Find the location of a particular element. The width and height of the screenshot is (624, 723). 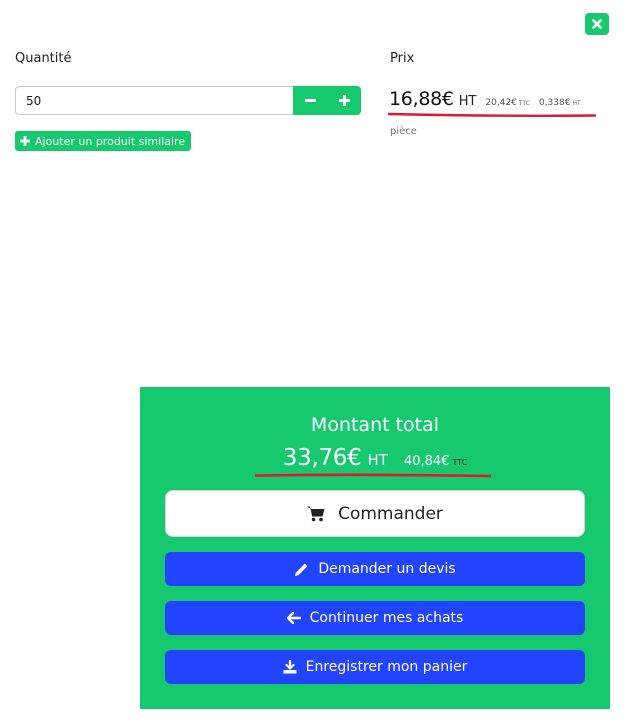

total-ttc-tag: TTC is located at coordinates (460, 462).